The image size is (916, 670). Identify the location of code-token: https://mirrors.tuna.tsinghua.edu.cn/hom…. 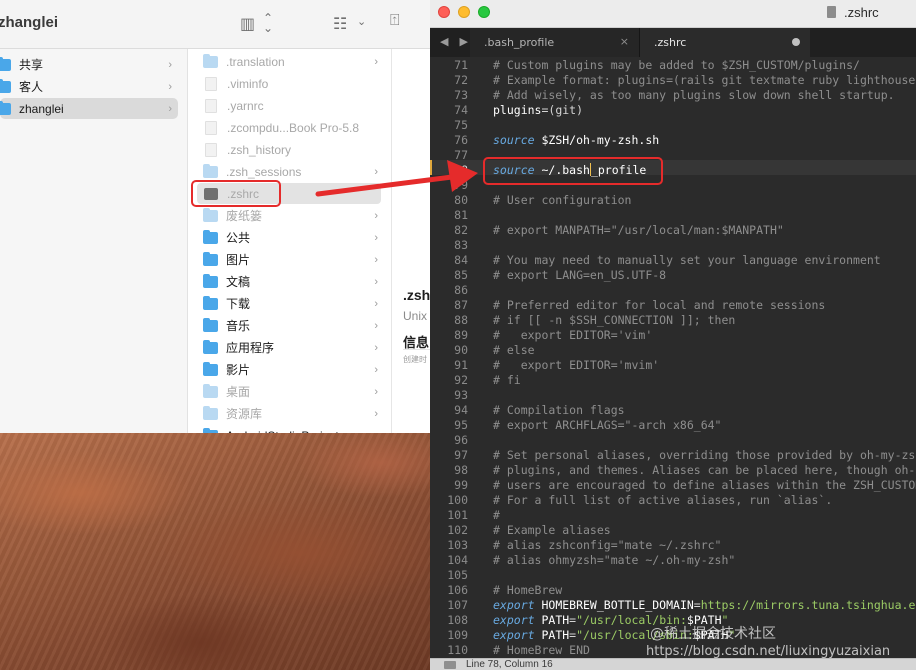
(808, 605).